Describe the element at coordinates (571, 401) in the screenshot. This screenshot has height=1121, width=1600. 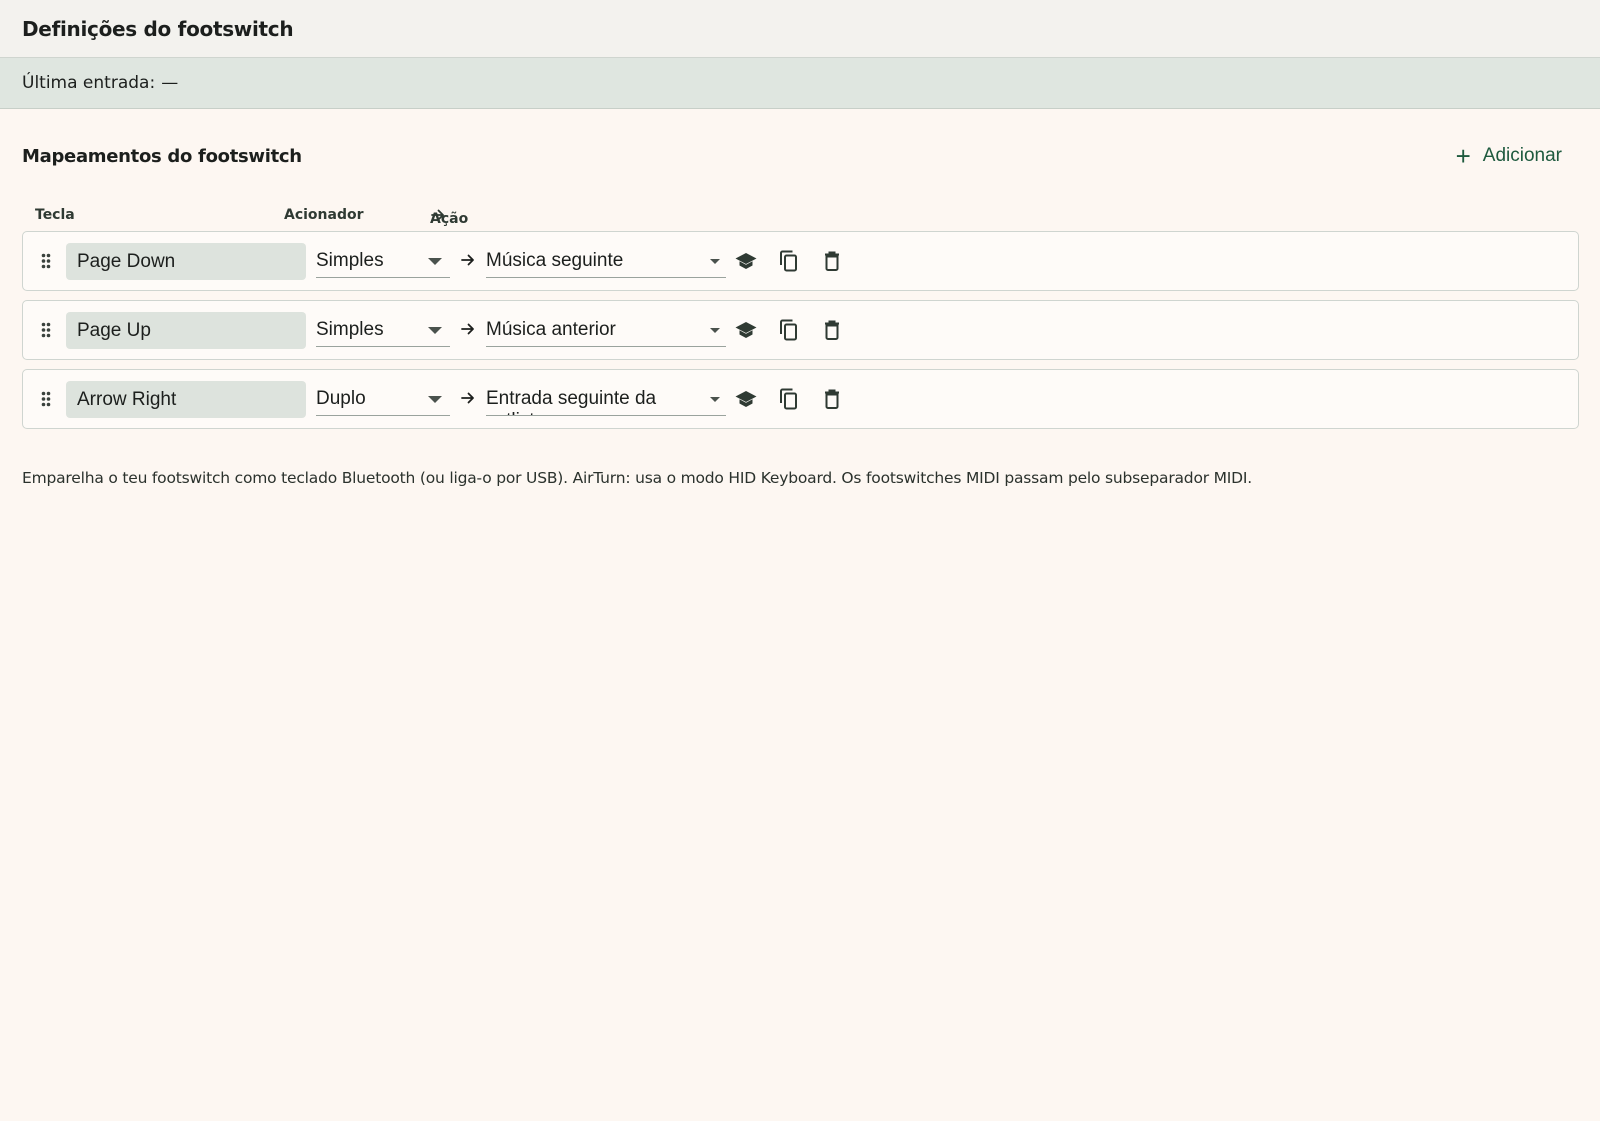
I see `action-select-value: Entrada seguinte da setlist` at that location.